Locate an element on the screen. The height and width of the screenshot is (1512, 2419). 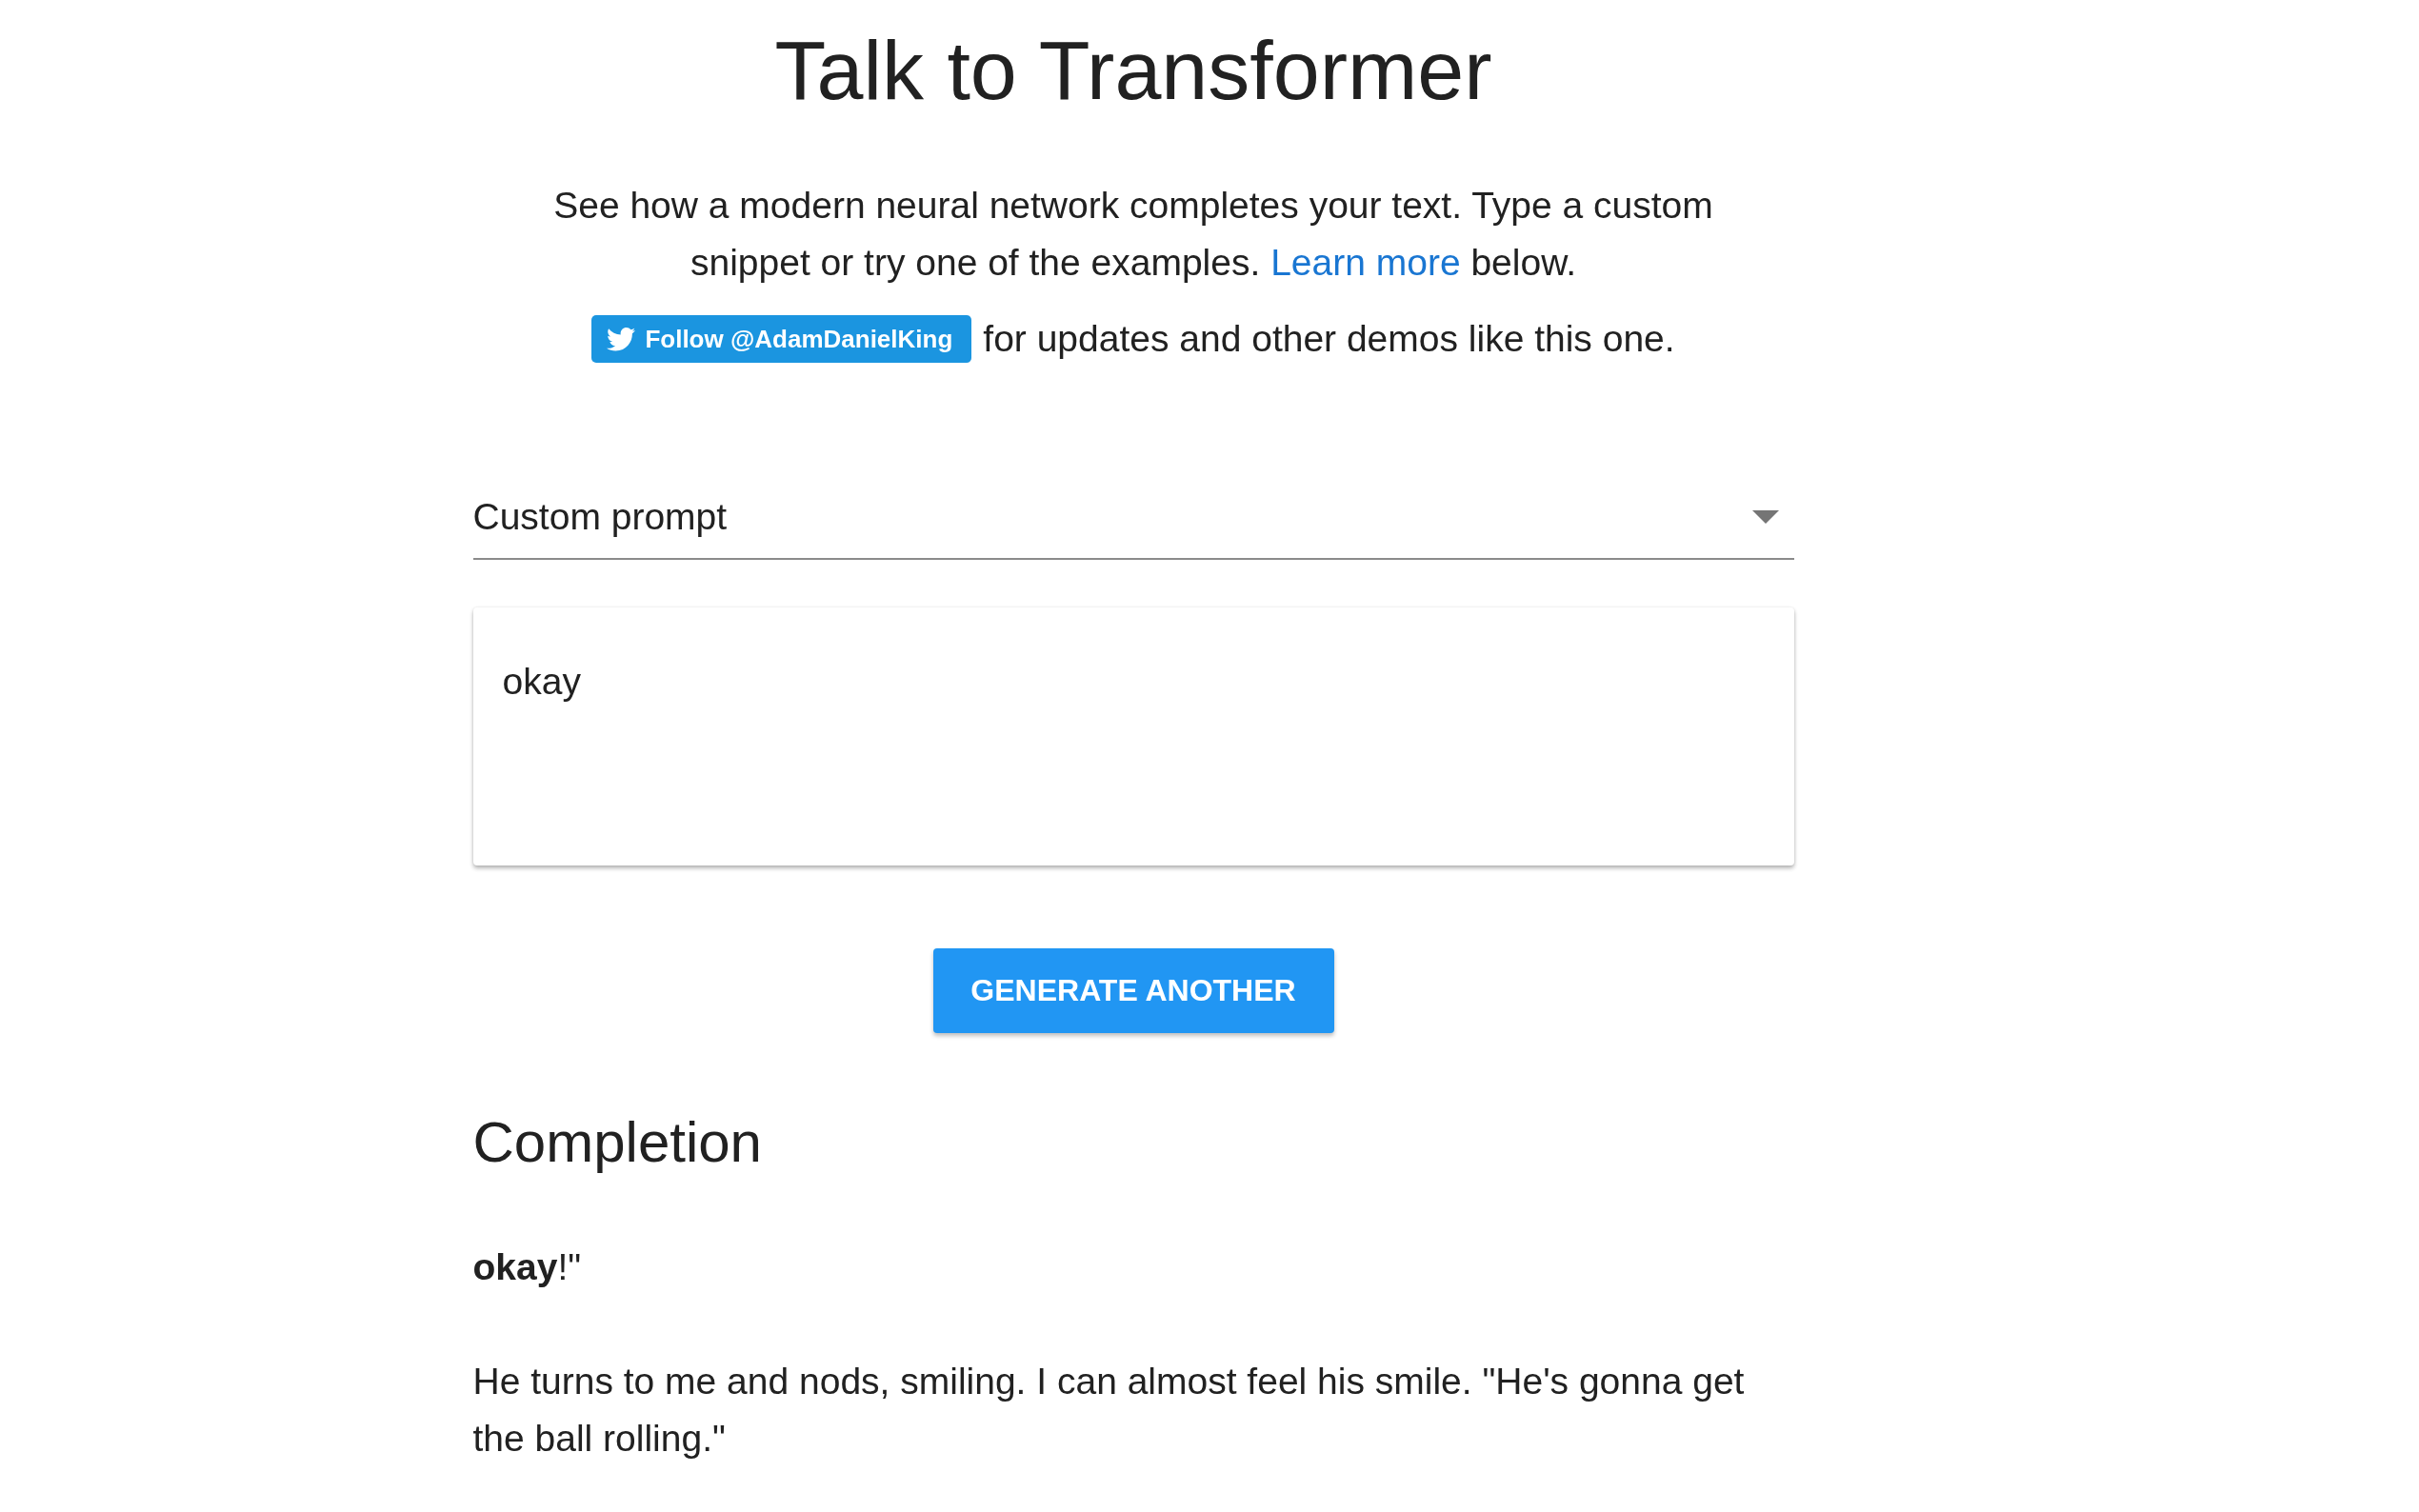
generate-another-button: GENERATE ANOTHER is located at coordinates (1133, 990).